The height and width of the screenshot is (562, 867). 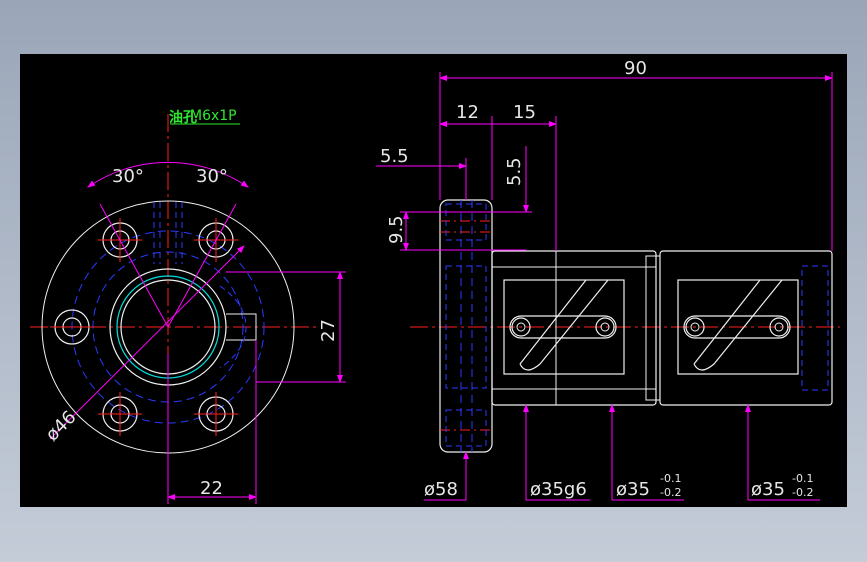 What do you see at coordinates (635, 68) in the screenshot?
I see `dim-90-label: 90` at bounding box center [635, 68].